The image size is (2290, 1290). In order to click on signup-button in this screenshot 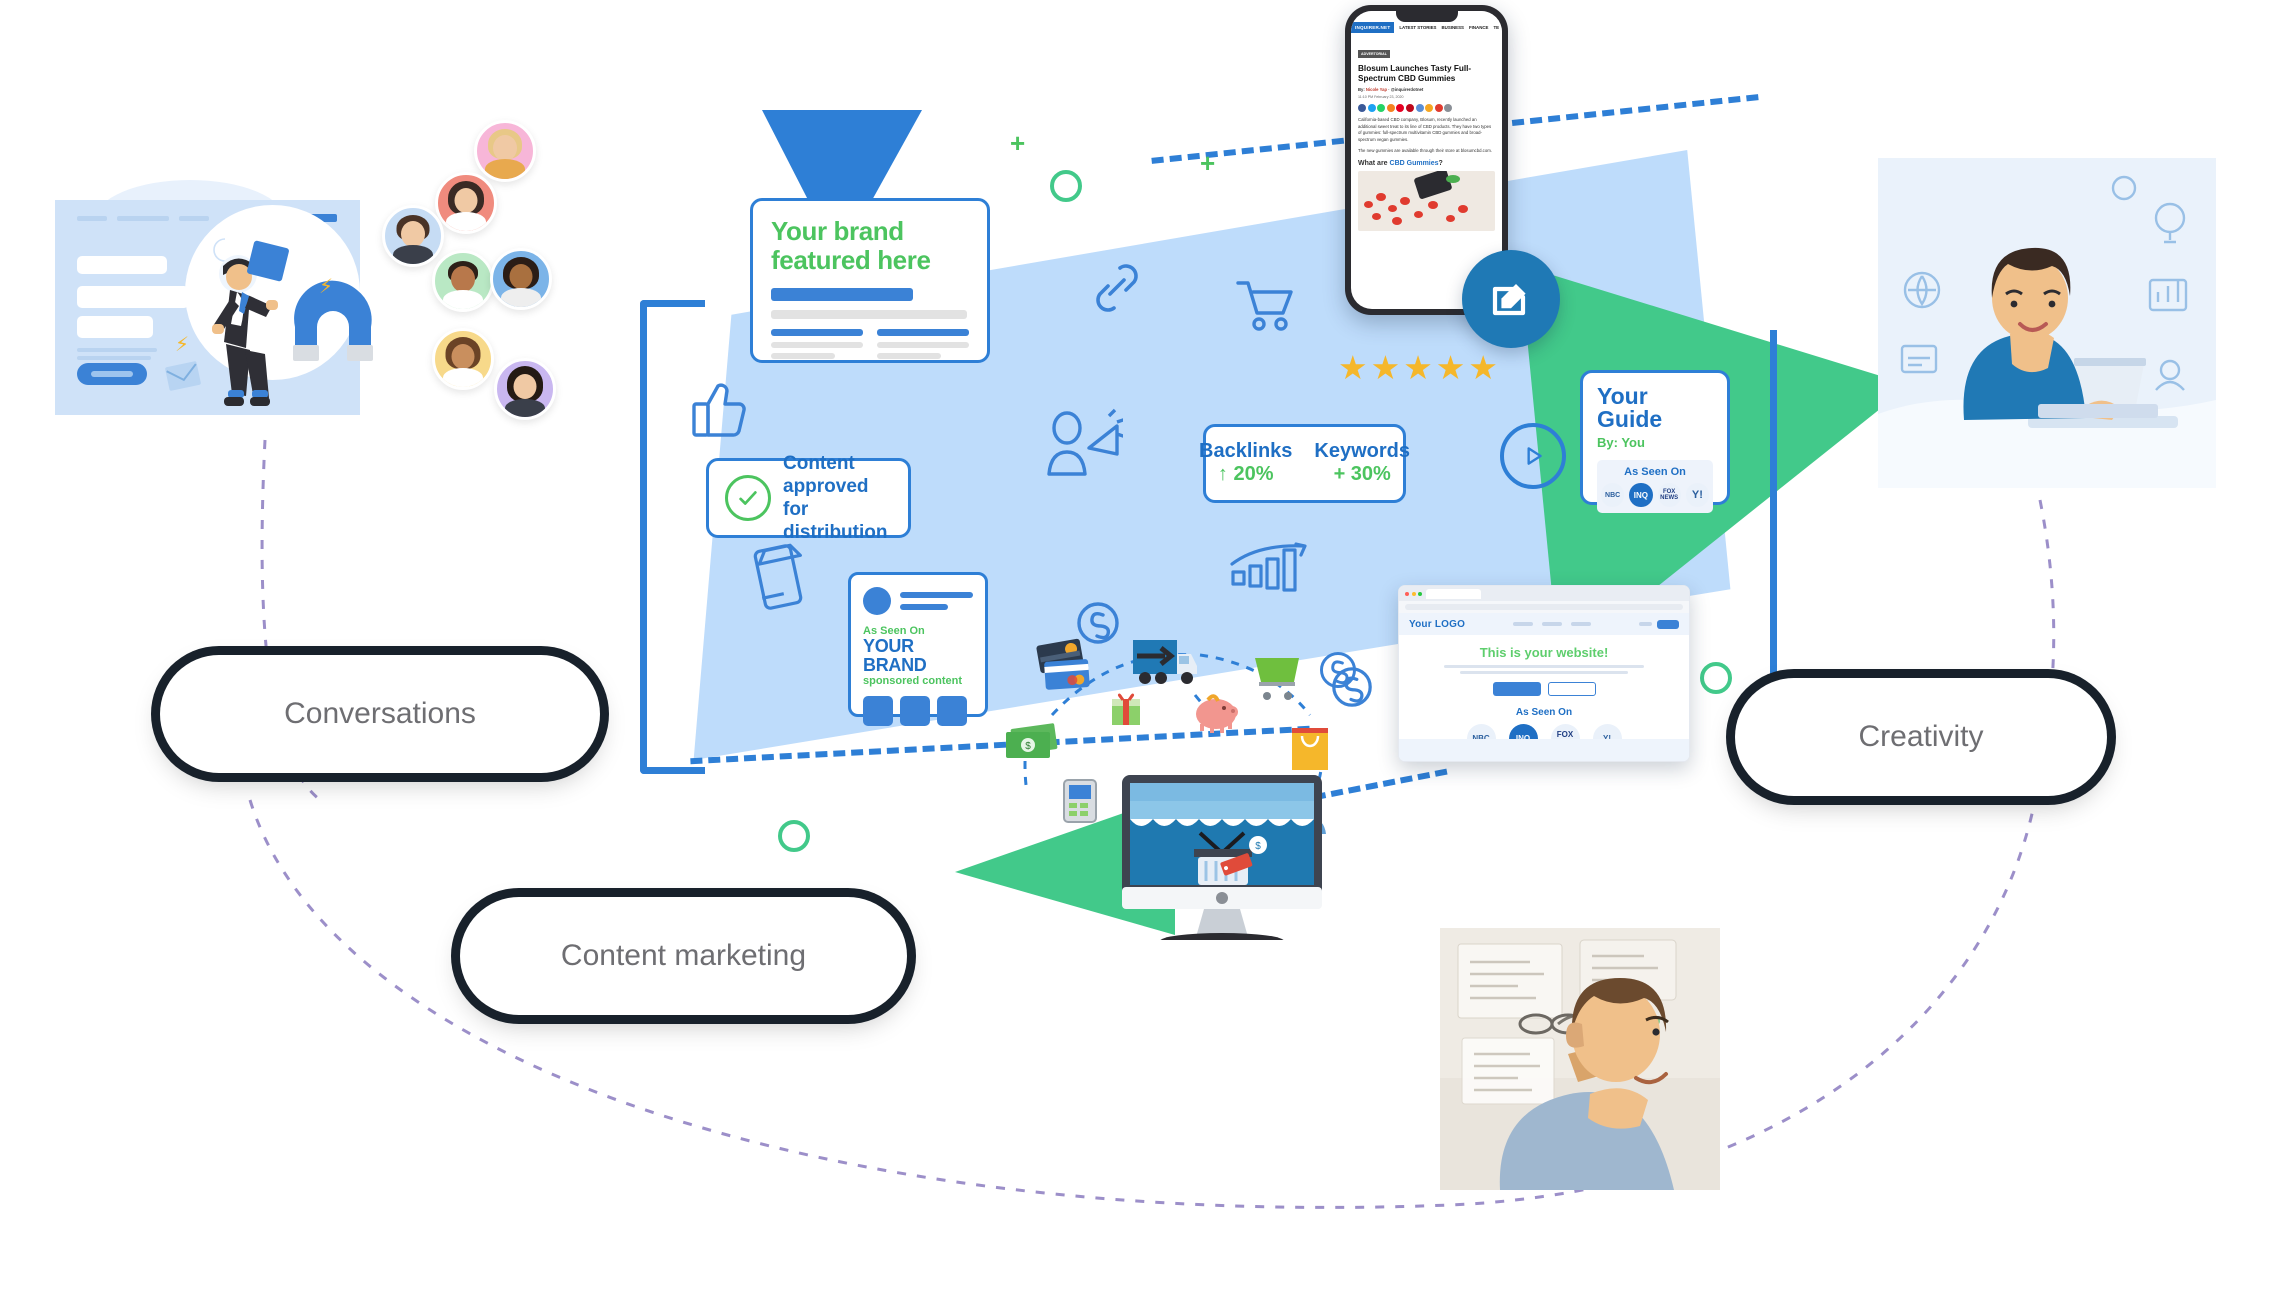, I will do `click(1668, 624)`.